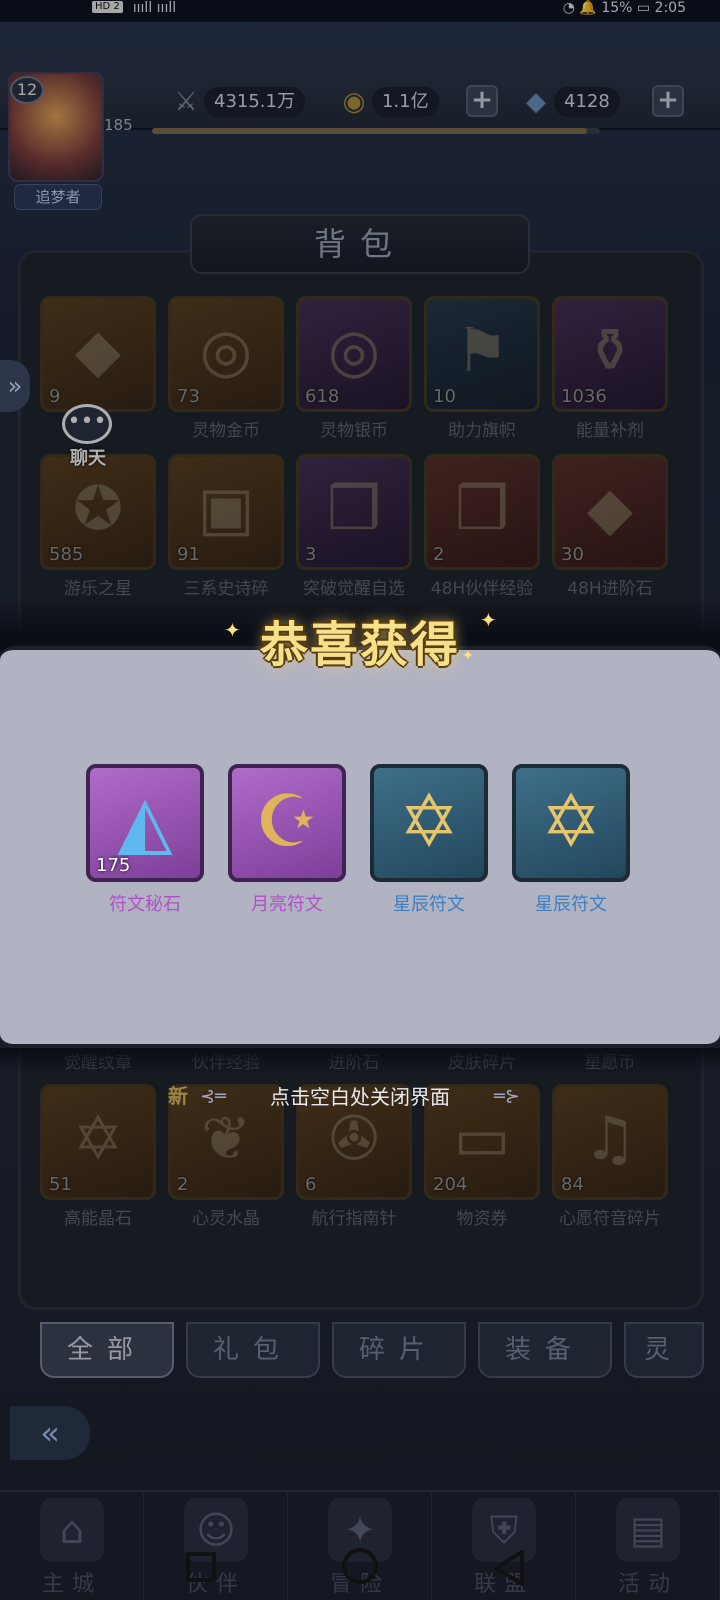 This screenshot has height=1600, width=720. What do you see at coordinates (201, 1567) in the screenshot?
I see `recent-apps-icon` at bounding box center [201, 1567].